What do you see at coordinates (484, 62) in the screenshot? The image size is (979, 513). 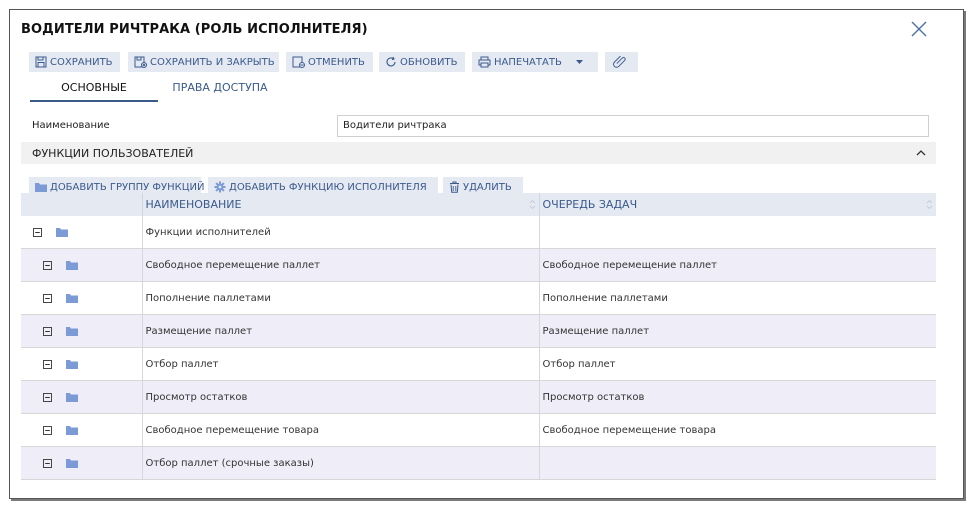 I see `printer-icon` at bounding box center [484, 62].